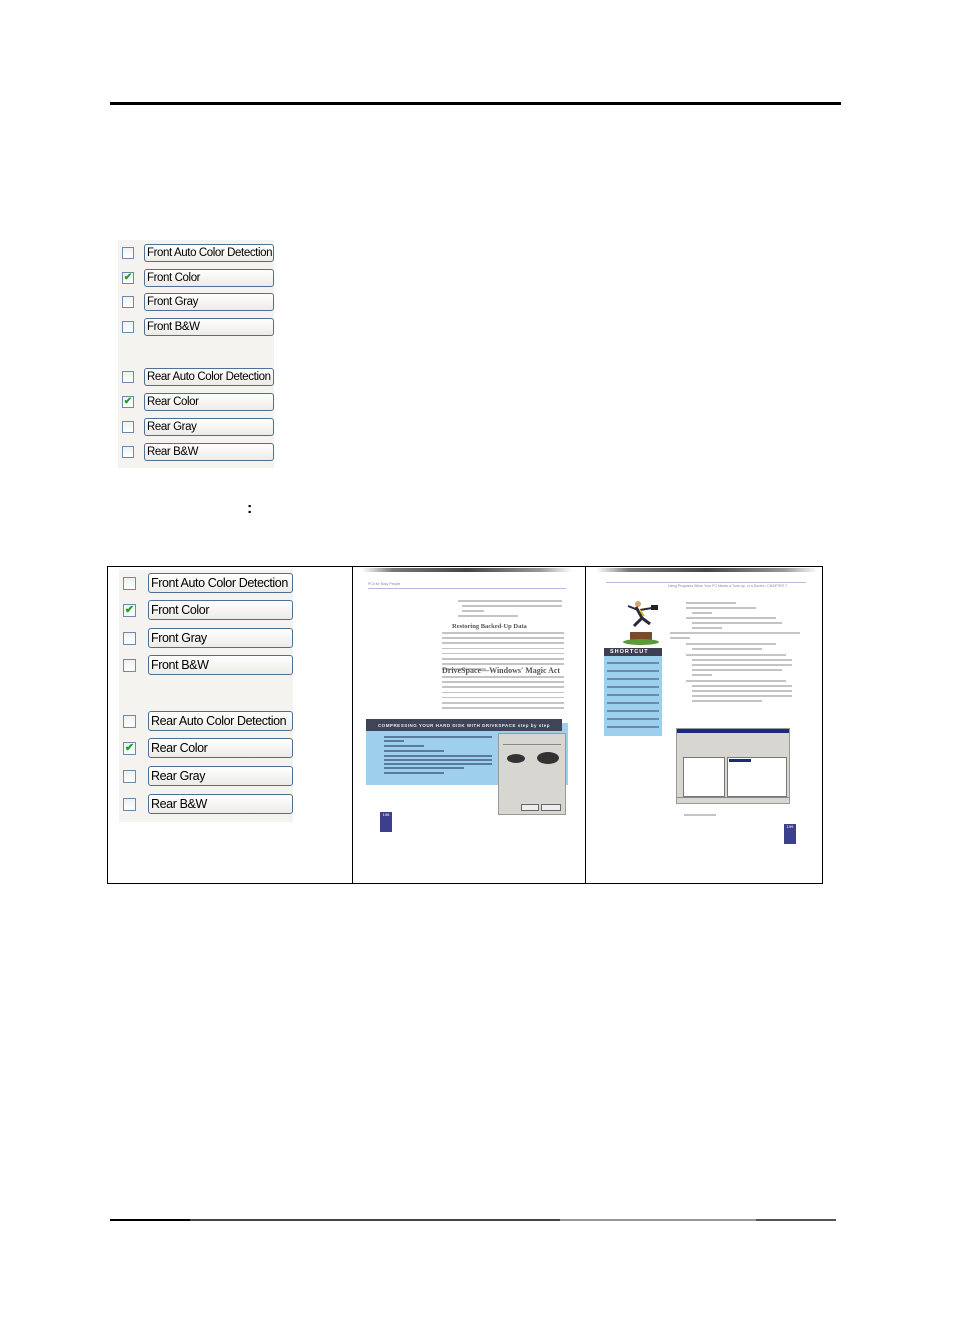 The width and height of the screenshot is (954, 1336). What do you see at coordinates (790, 834) in the screenshot?
I see `page-number-tab: 199` at bounding box center [790, 834].